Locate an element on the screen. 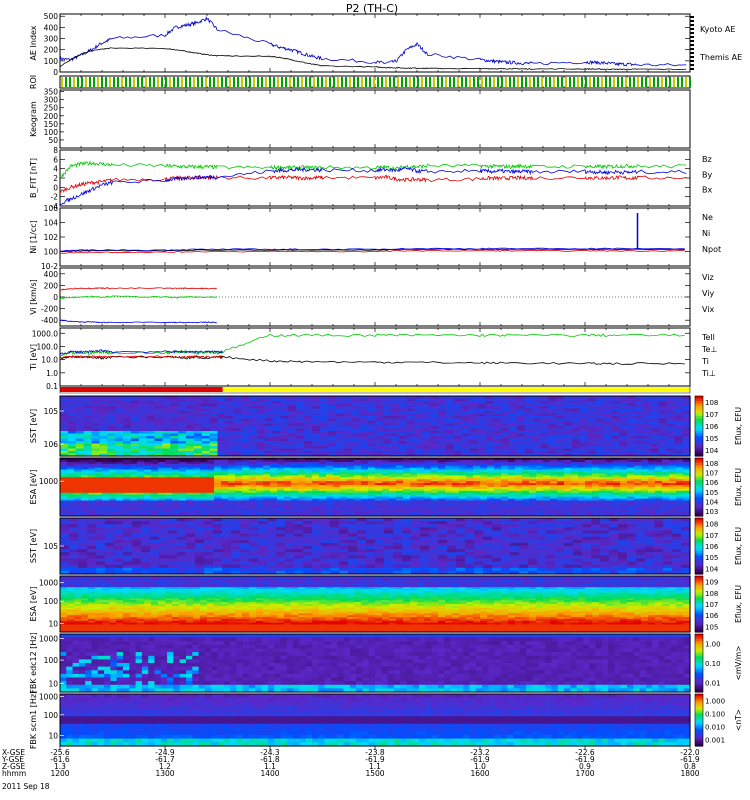  panel-ylabel: SST [eV] is located at coordinates (33, 426).